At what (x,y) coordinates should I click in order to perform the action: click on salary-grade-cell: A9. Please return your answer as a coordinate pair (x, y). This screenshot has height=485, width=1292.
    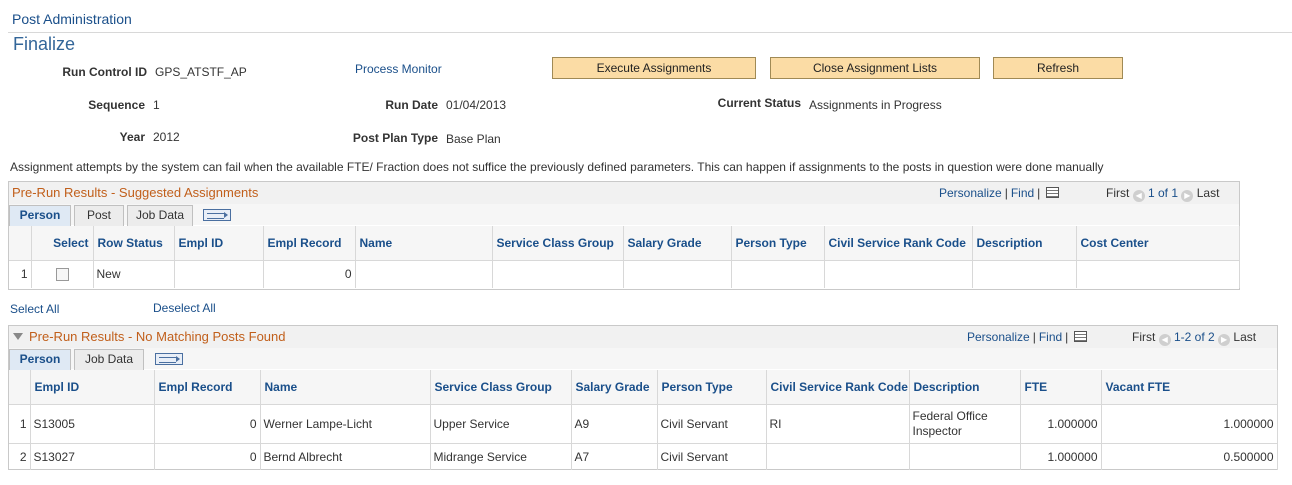
    Looking at the image, I should click on (614, 423).